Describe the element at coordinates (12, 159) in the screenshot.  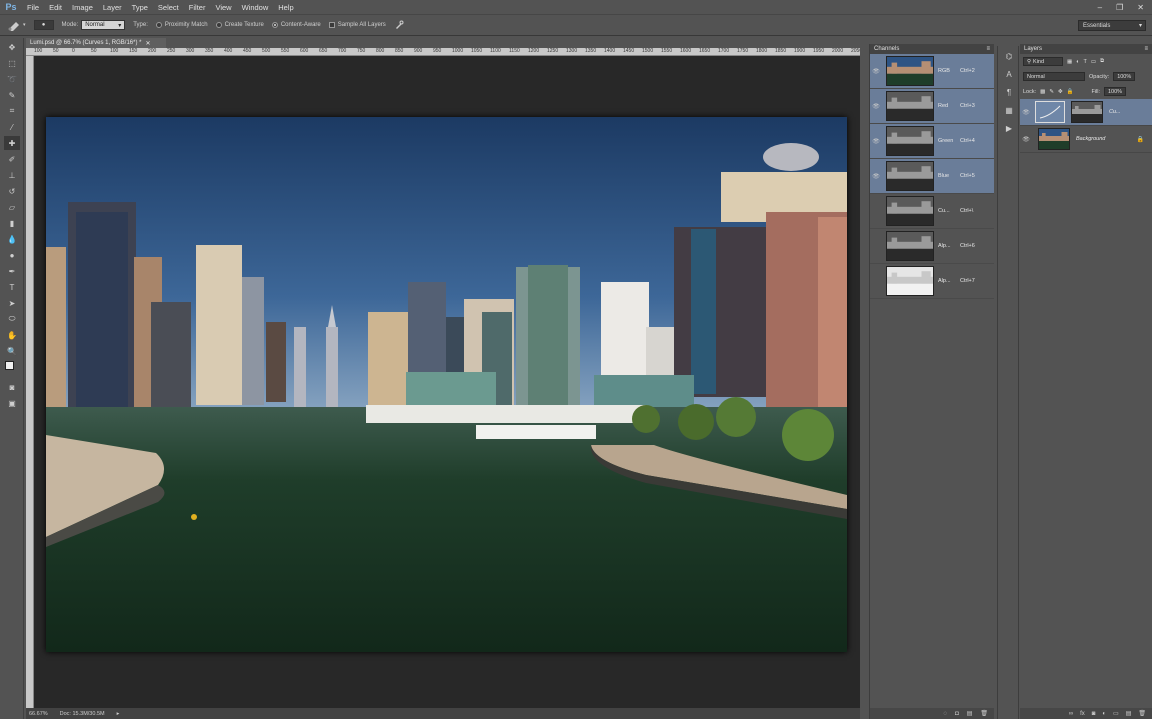
I see `brush-tool: ✐` at that location.